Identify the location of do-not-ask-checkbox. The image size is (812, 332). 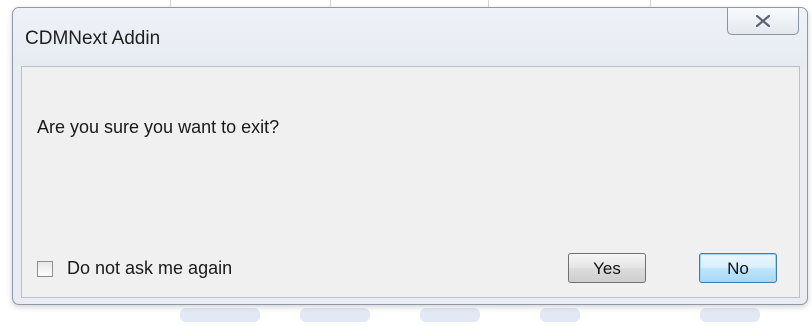
(45, 268).